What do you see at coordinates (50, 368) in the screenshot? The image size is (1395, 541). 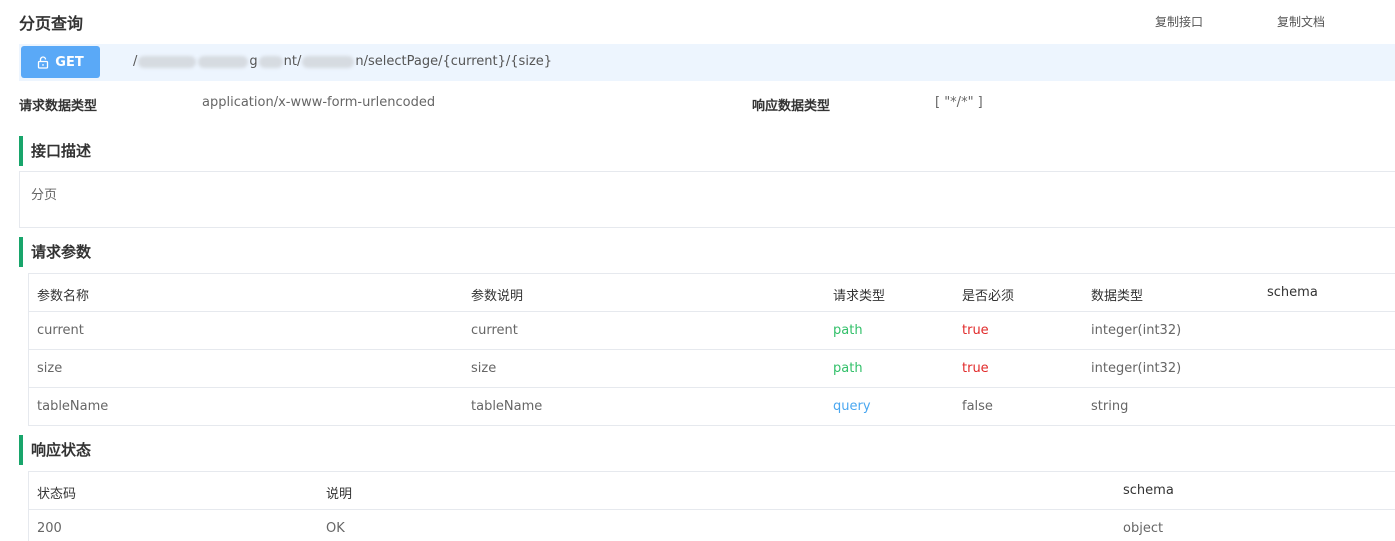 I see `param-name: size` at bounding box center [50, 368].